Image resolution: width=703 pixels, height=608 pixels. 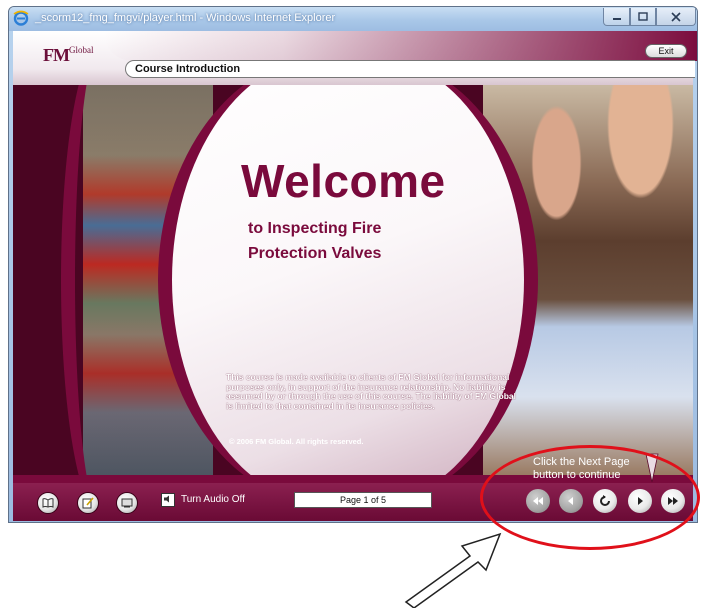 I want to click on maximize-button, so click(x=643, y=17).